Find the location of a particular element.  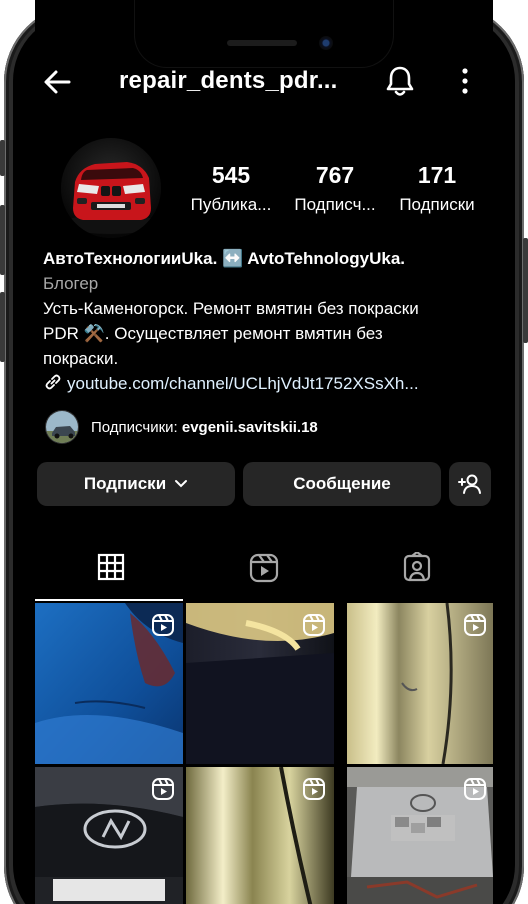

link-icon is located at coordinates (53, 382).